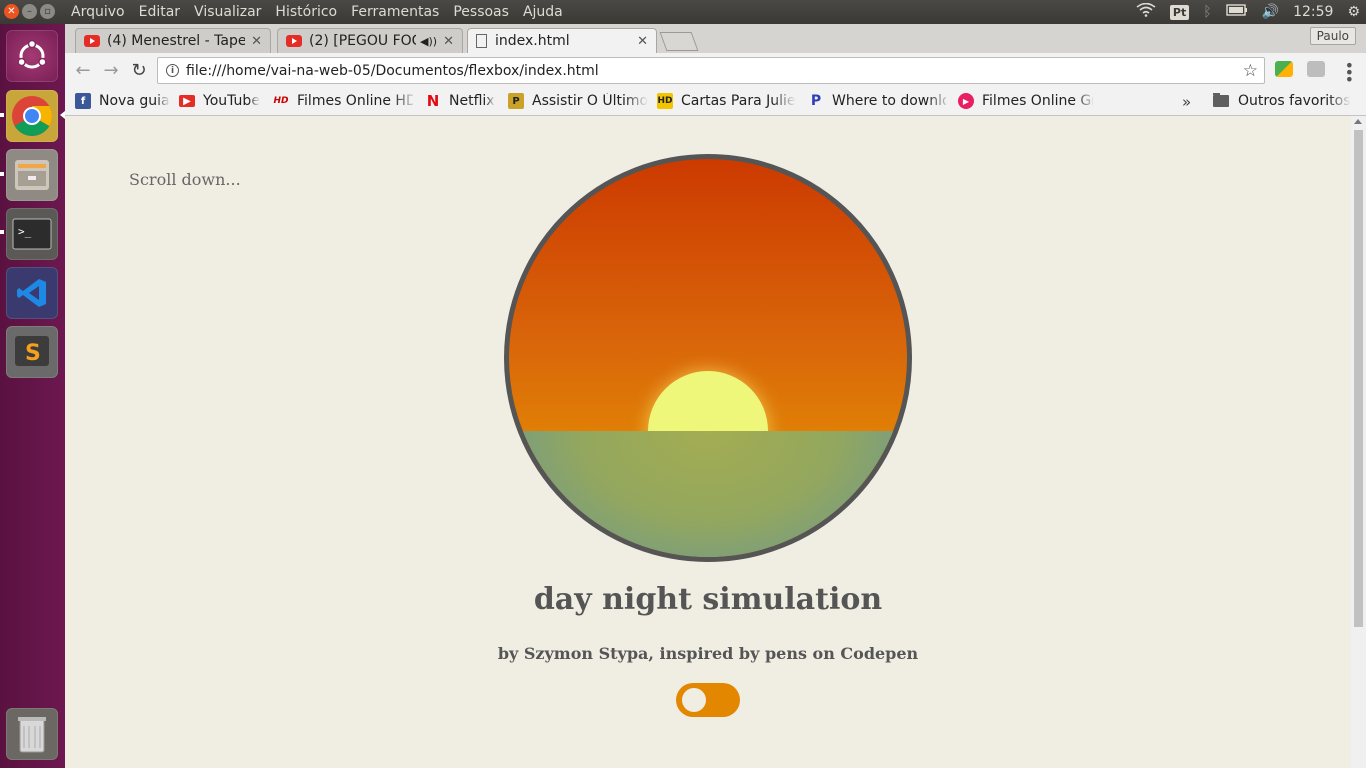  What do you see at coordinates (1313, 12) in the screenshot?
I see `clock: 12:59` at bounding box center [1313, 12].